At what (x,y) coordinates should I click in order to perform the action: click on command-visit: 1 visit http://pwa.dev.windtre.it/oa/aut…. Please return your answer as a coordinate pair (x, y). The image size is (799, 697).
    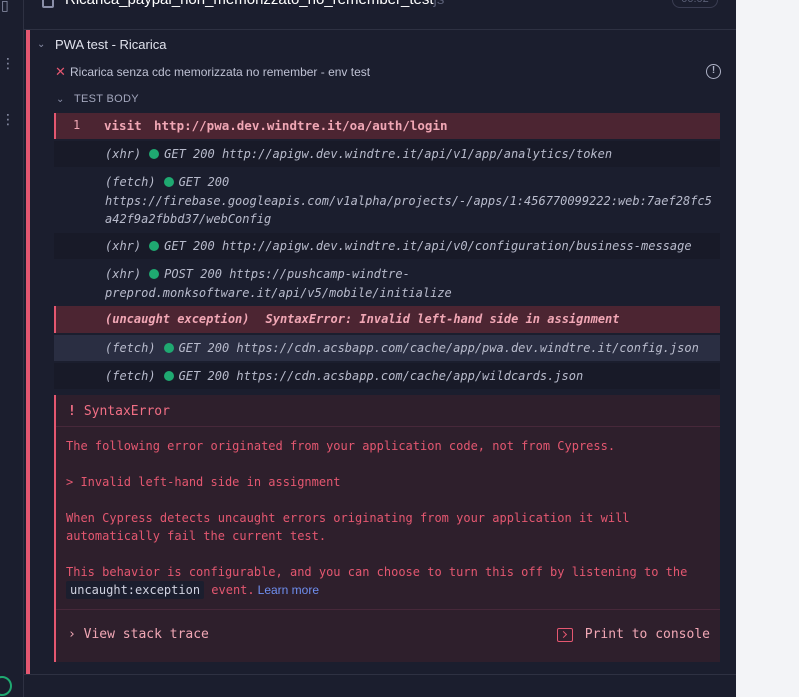
    Looking at the image, I should click on (387, 126).